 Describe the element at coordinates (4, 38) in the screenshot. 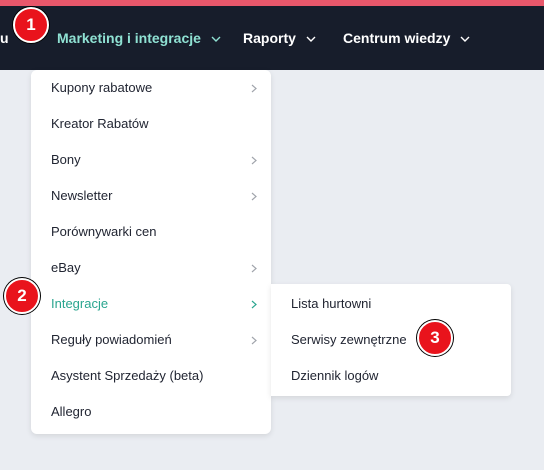

I see `nav-item-partial: u` at that location.